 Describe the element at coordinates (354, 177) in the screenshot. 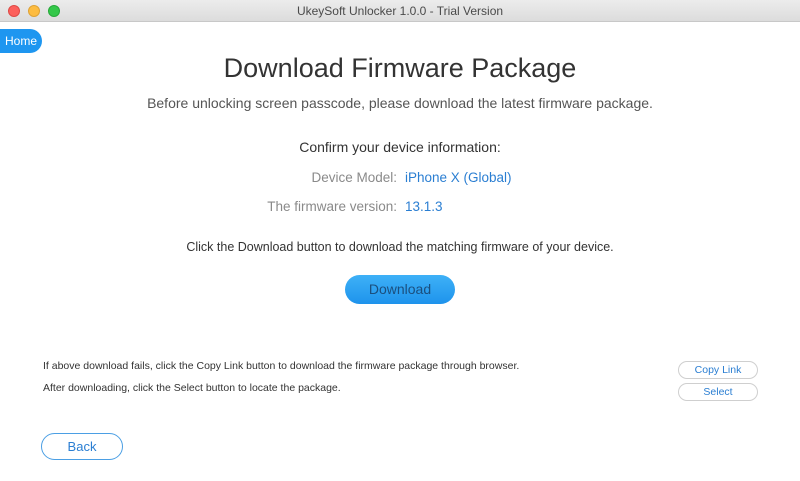

I see `device-model-label: Device Model:` at that location.